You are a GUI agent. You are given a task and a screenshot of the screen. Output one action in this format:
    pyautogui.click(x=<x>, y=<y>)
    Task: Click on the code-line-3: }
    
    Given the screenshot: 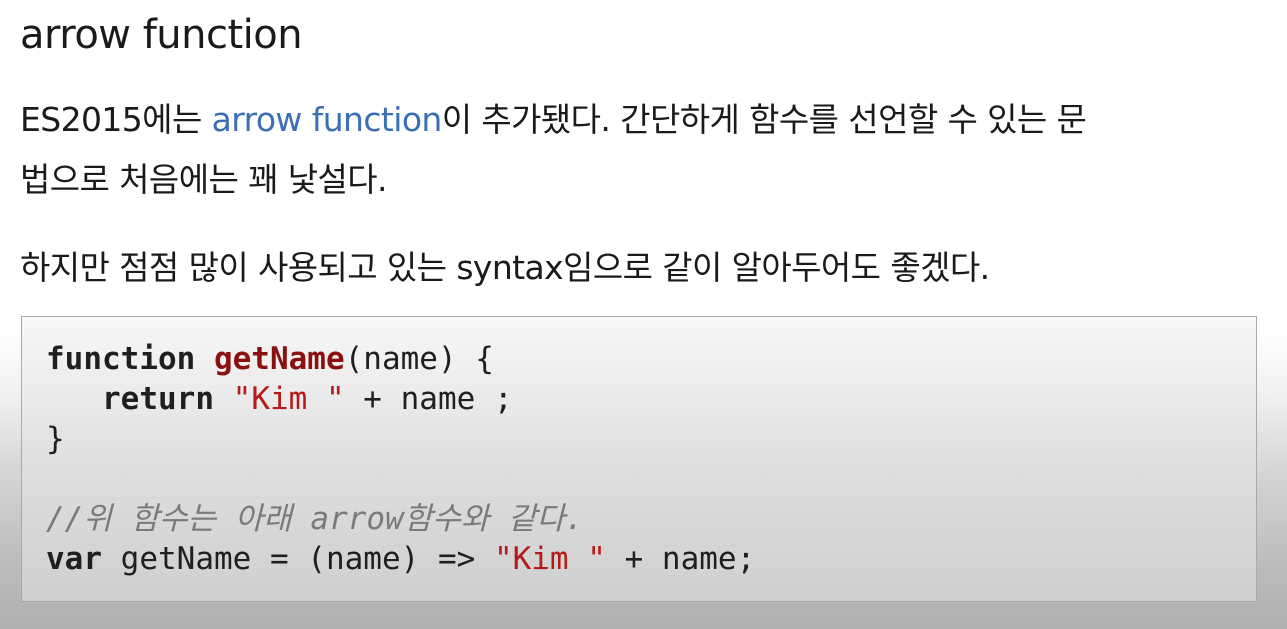 What is the action you would take?
    pyautogui.click(x=55, y=439)
    